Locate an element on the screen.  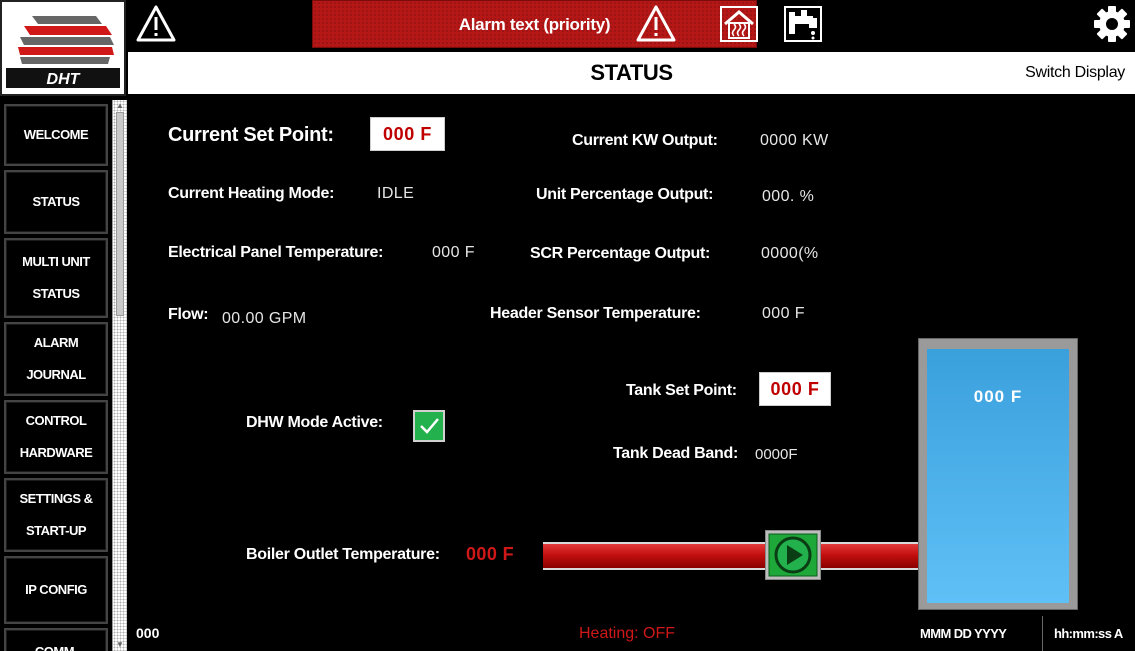
status-footer: 000 Heating: OFF MMM DD YYYY hh:mm:ss A is located at coordinates (631, 633).